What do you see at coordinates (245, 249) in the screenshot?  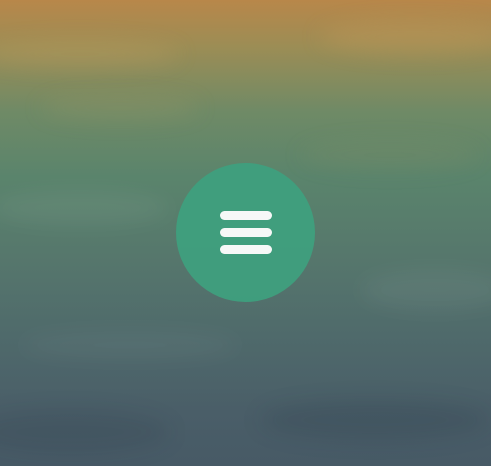 I see `hamburger-bar-bottom` at bounding box center [245, 249].